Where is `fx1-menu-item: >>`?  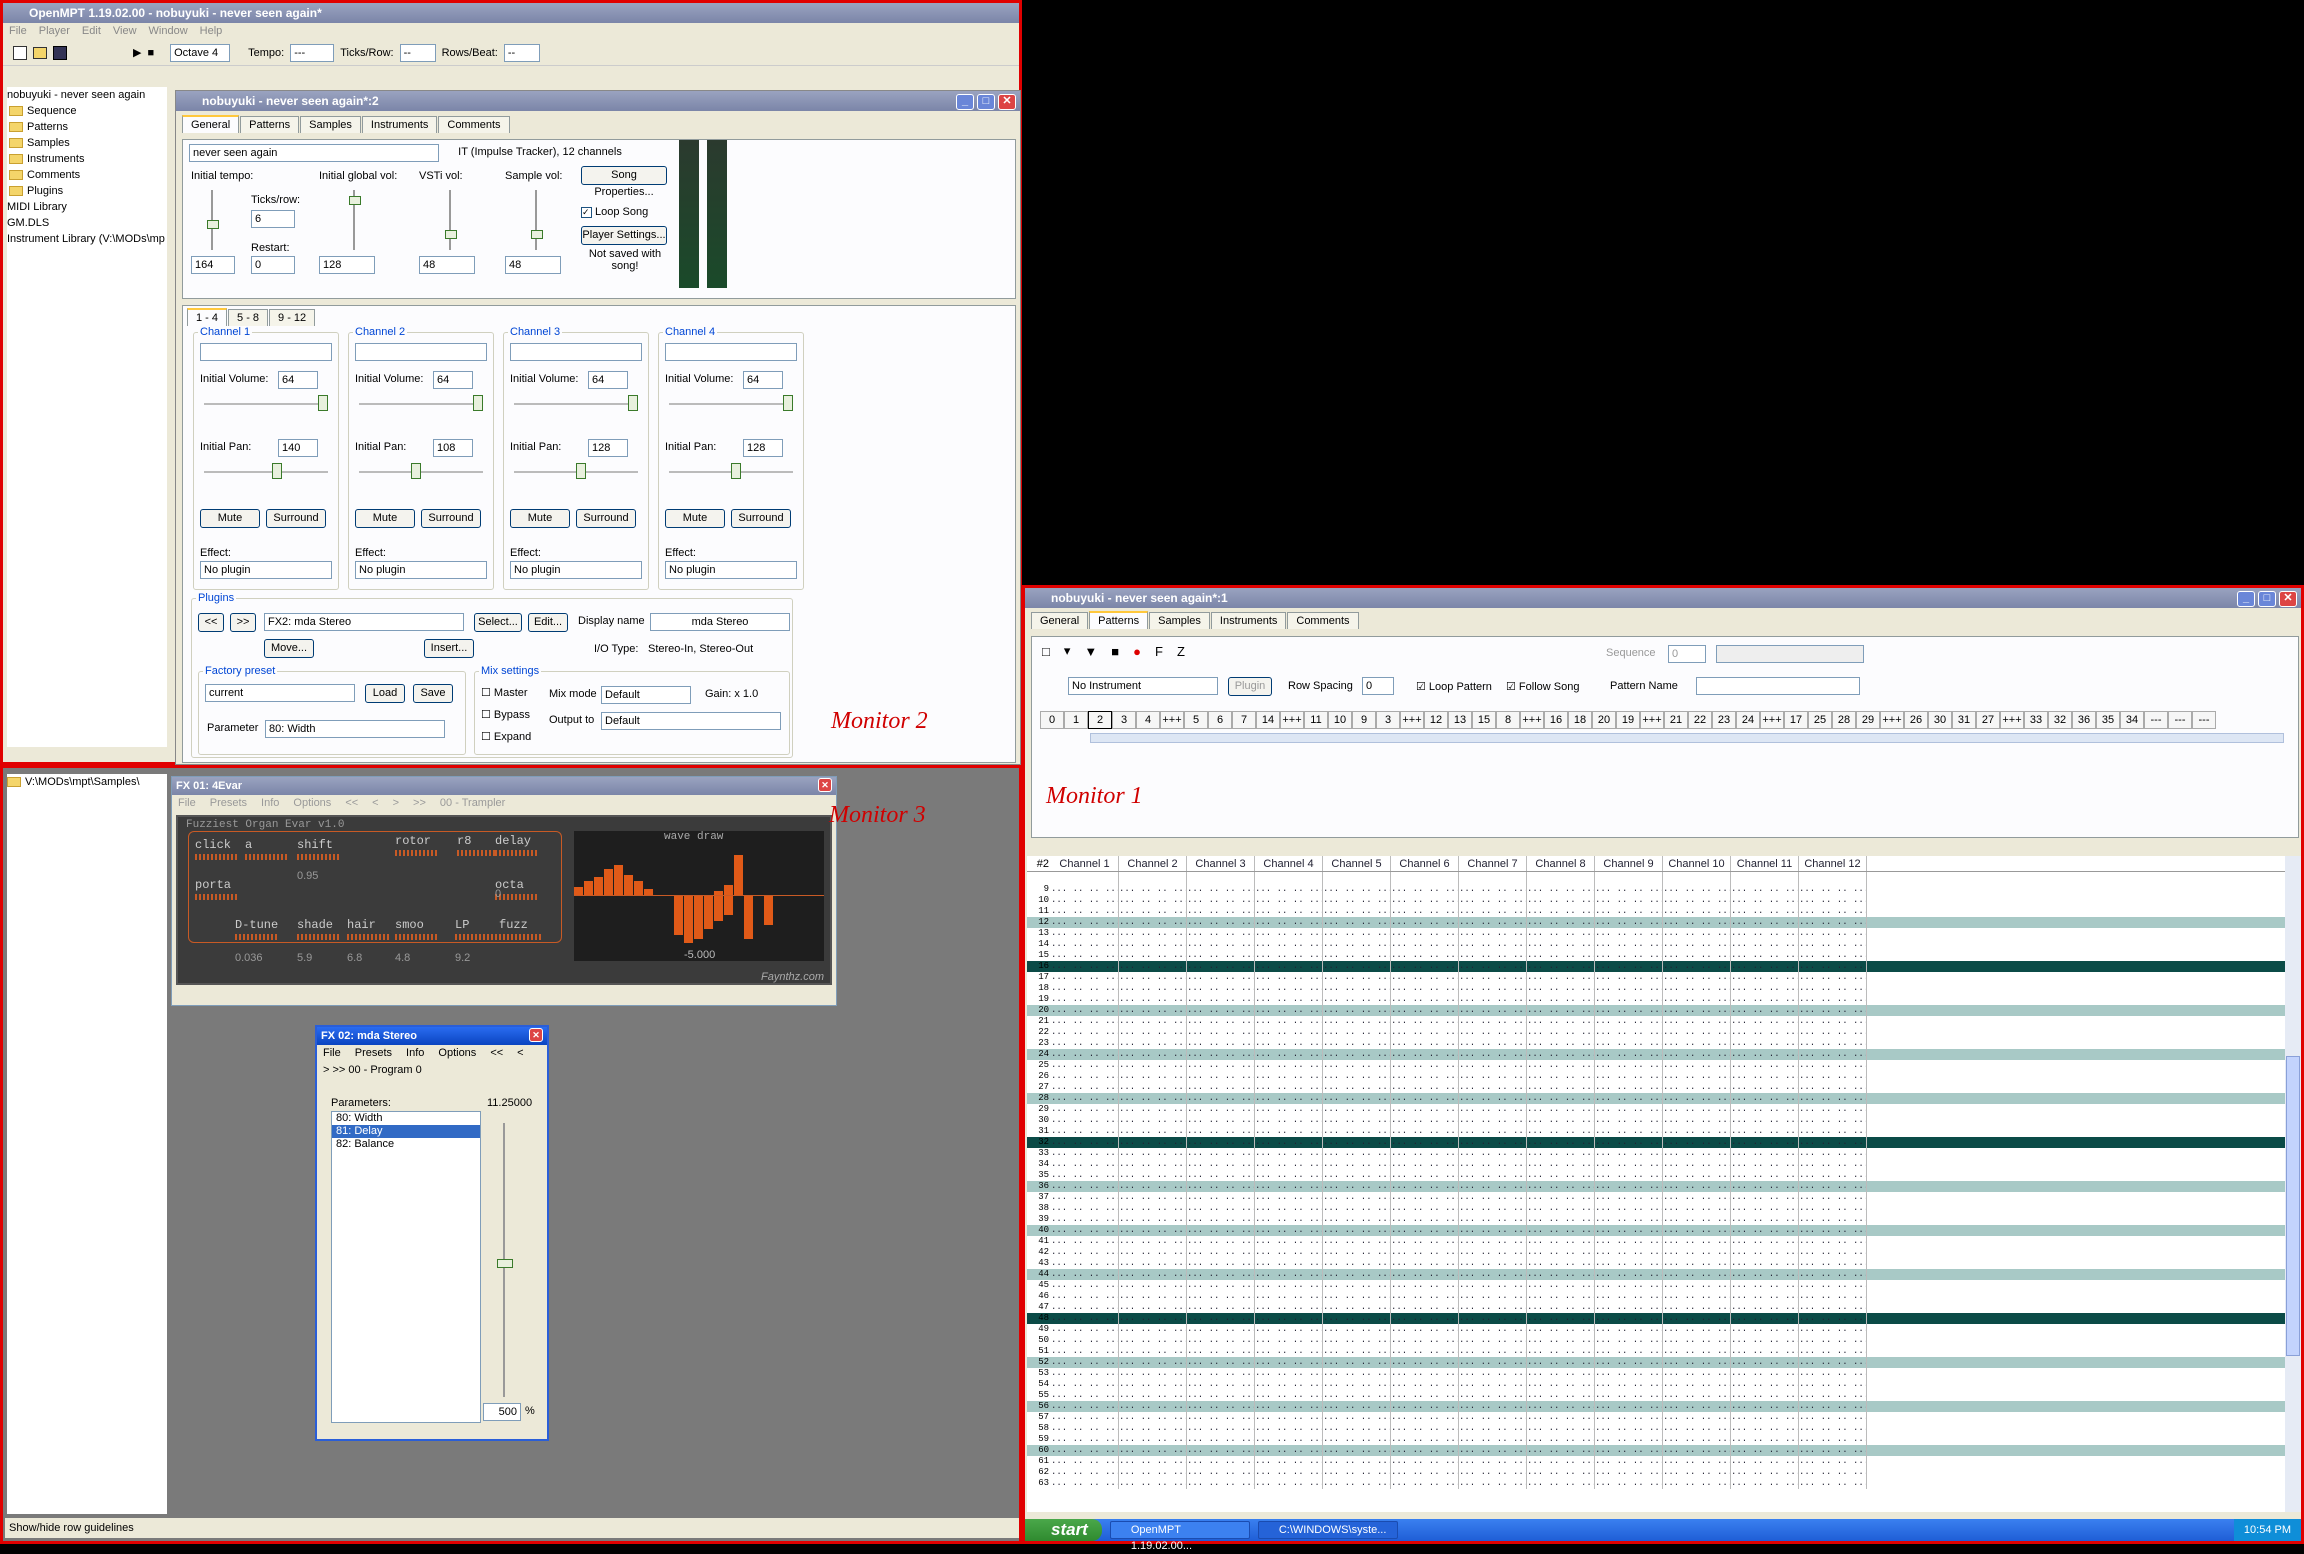
fx1-menu-item: >> is located at coordinates (419, 803).